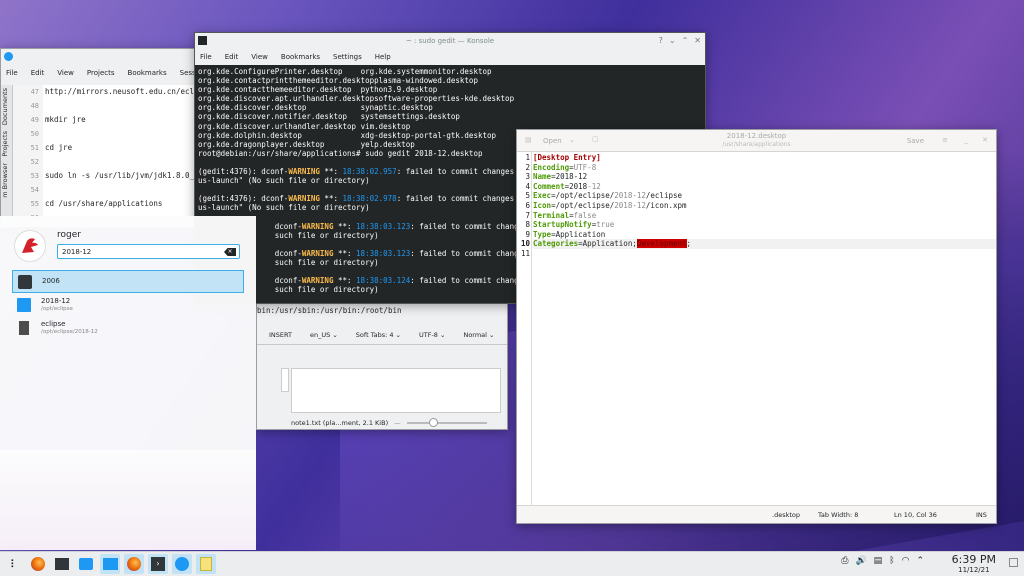 This screenshot has width=1024, height=576. What do you see at coordinates (525, 253) in the screenshot?
I see `line-number: 11` at bounding box center [525, 253].